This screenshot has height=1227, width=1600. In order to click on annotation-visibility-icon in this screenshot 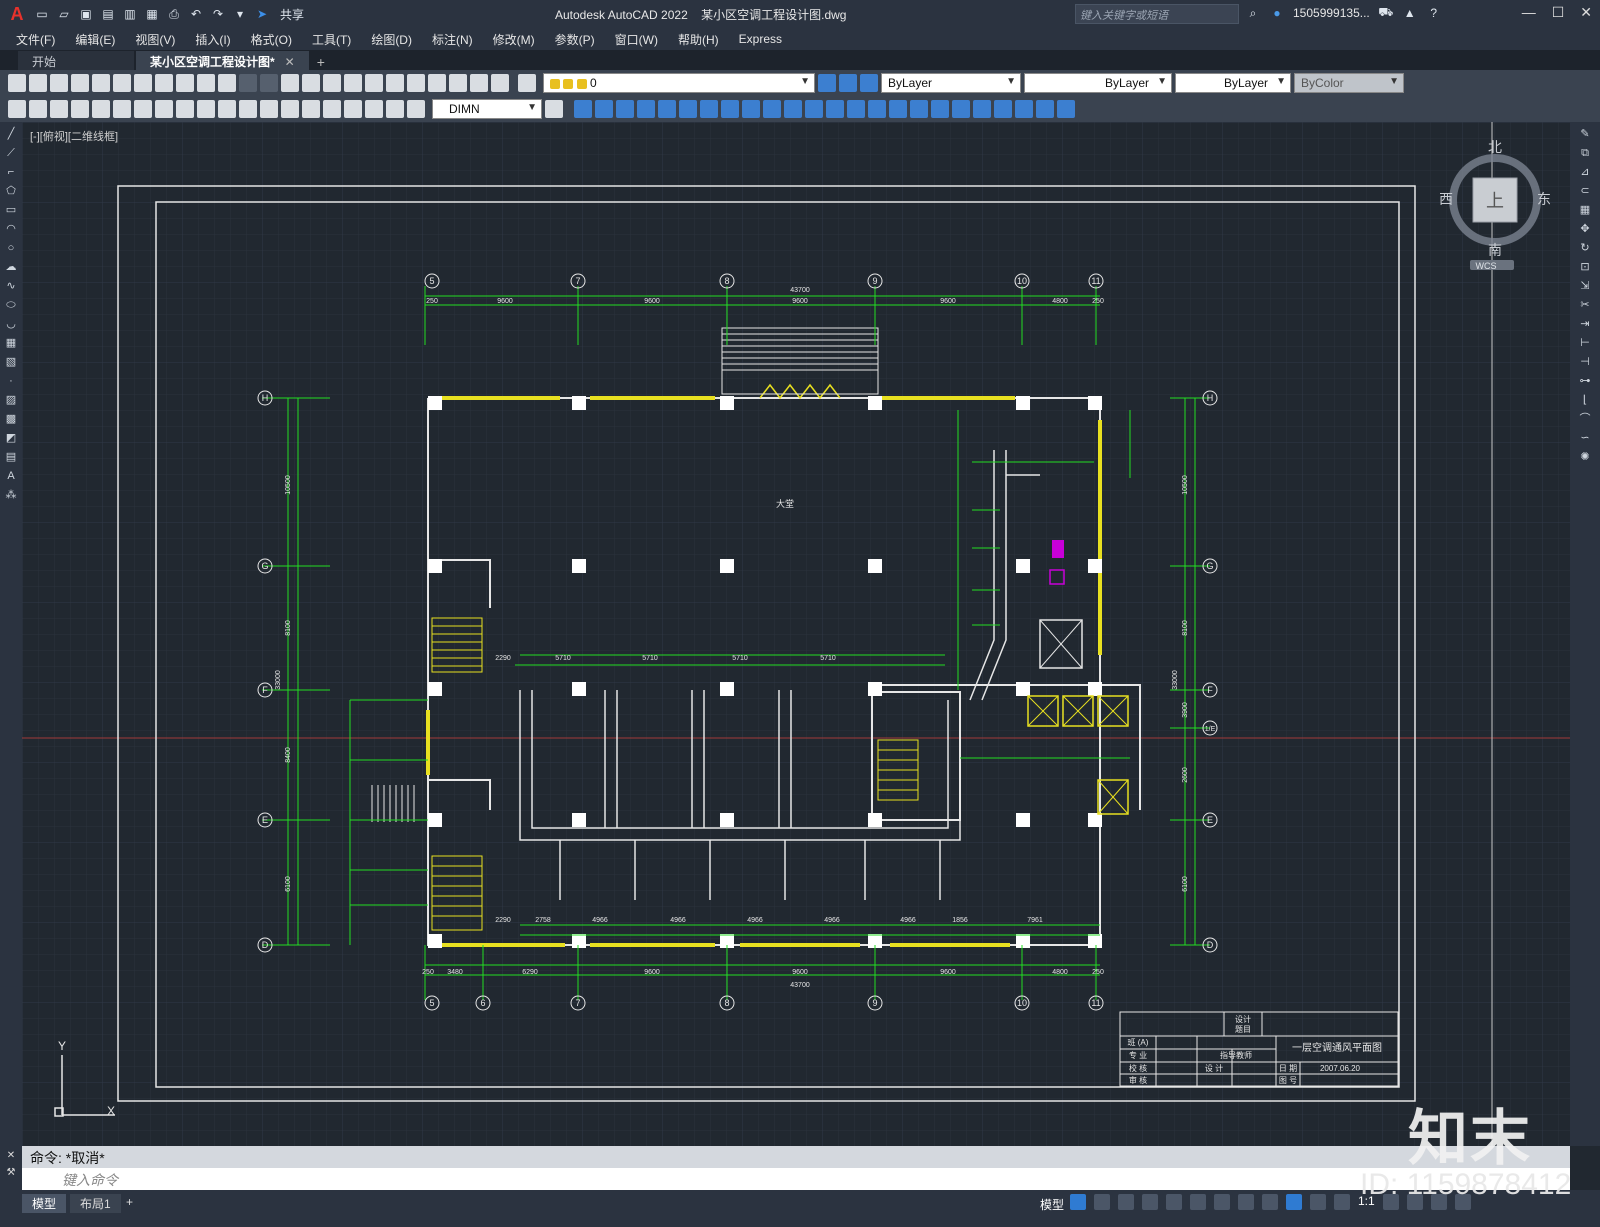, I will do `click(1318, 1202)`.